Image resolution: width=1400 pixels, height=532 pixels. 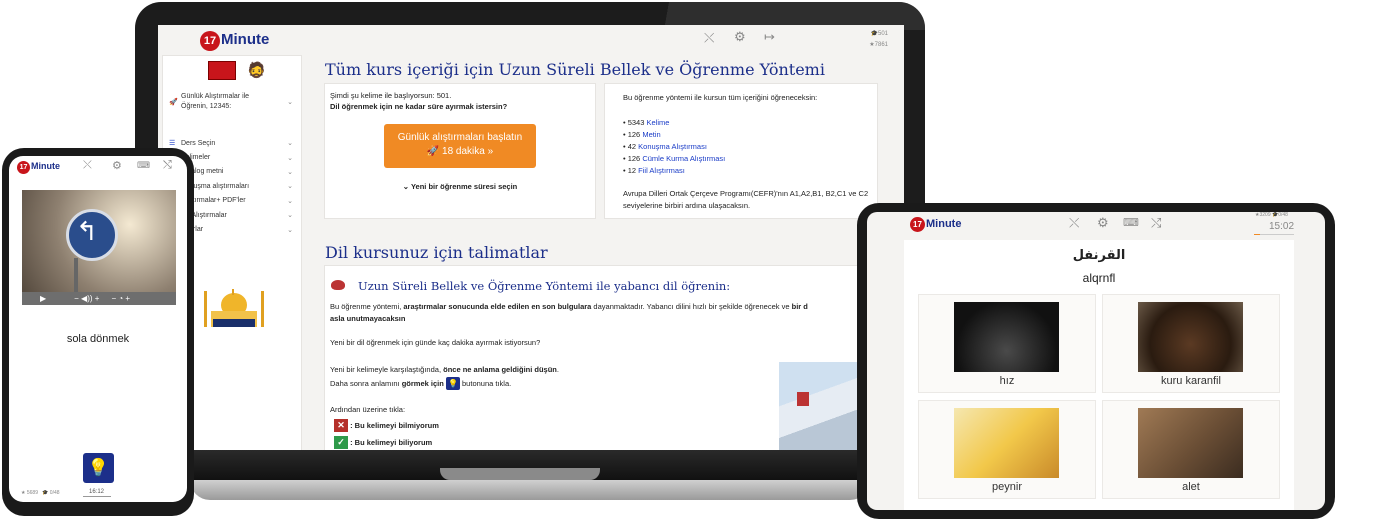 What do you see at coordinates (1190, 337) in the screenshot?
I see `cloves-photo` at bounding box center [1190, 337].